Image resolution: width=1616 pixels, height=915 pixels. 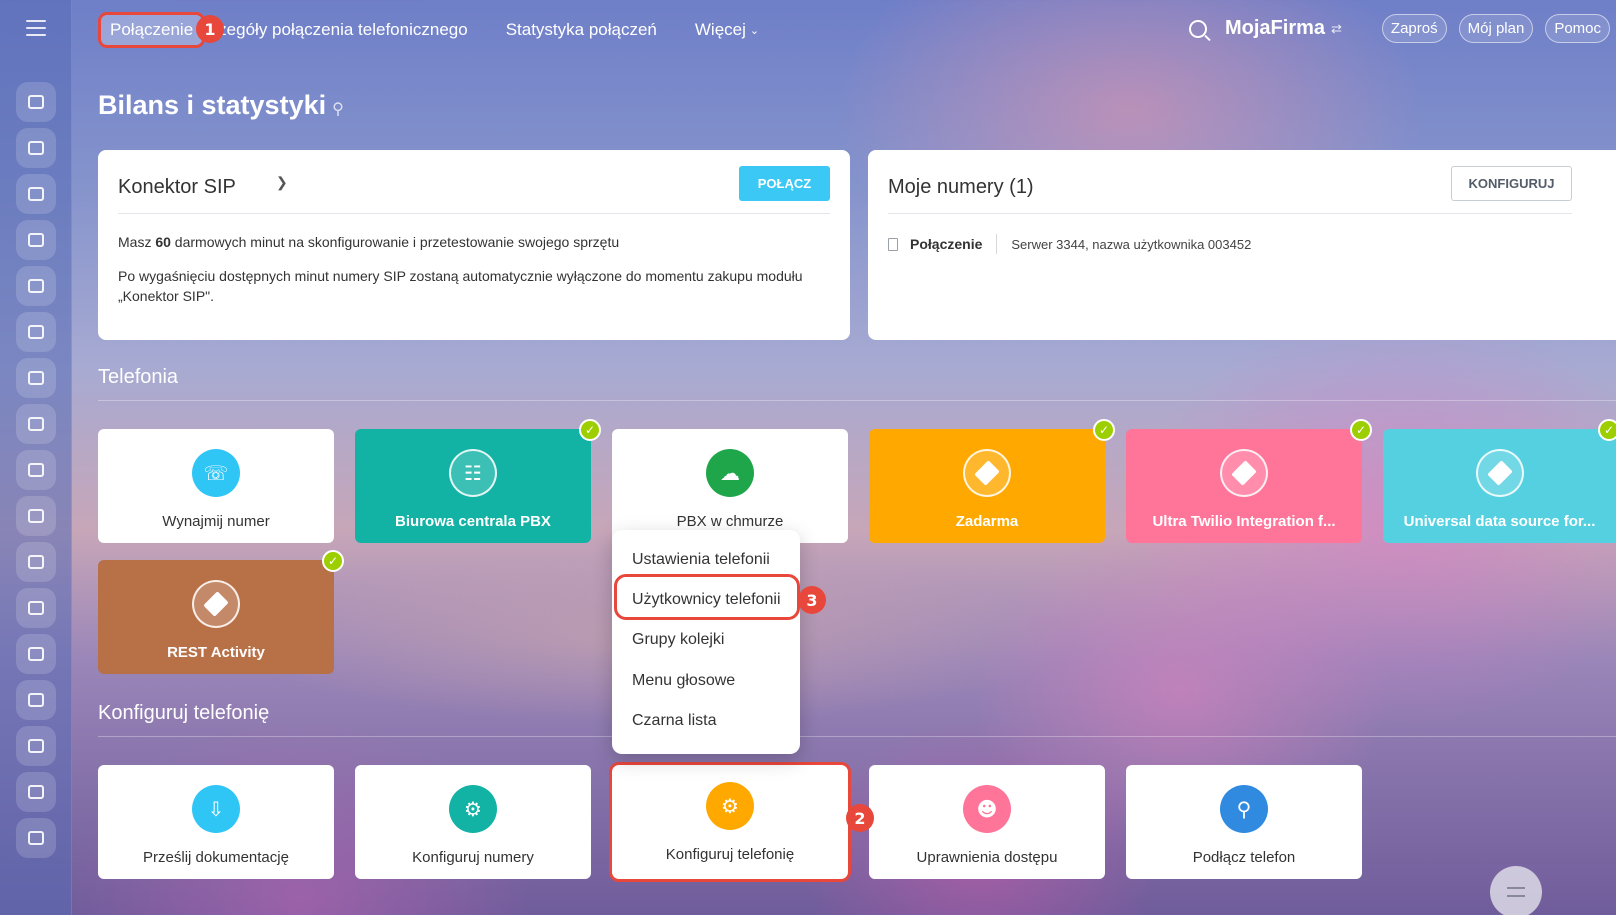 I want to click on tile-zadarma: Zadarma ✓, so click(x=992, y=481).